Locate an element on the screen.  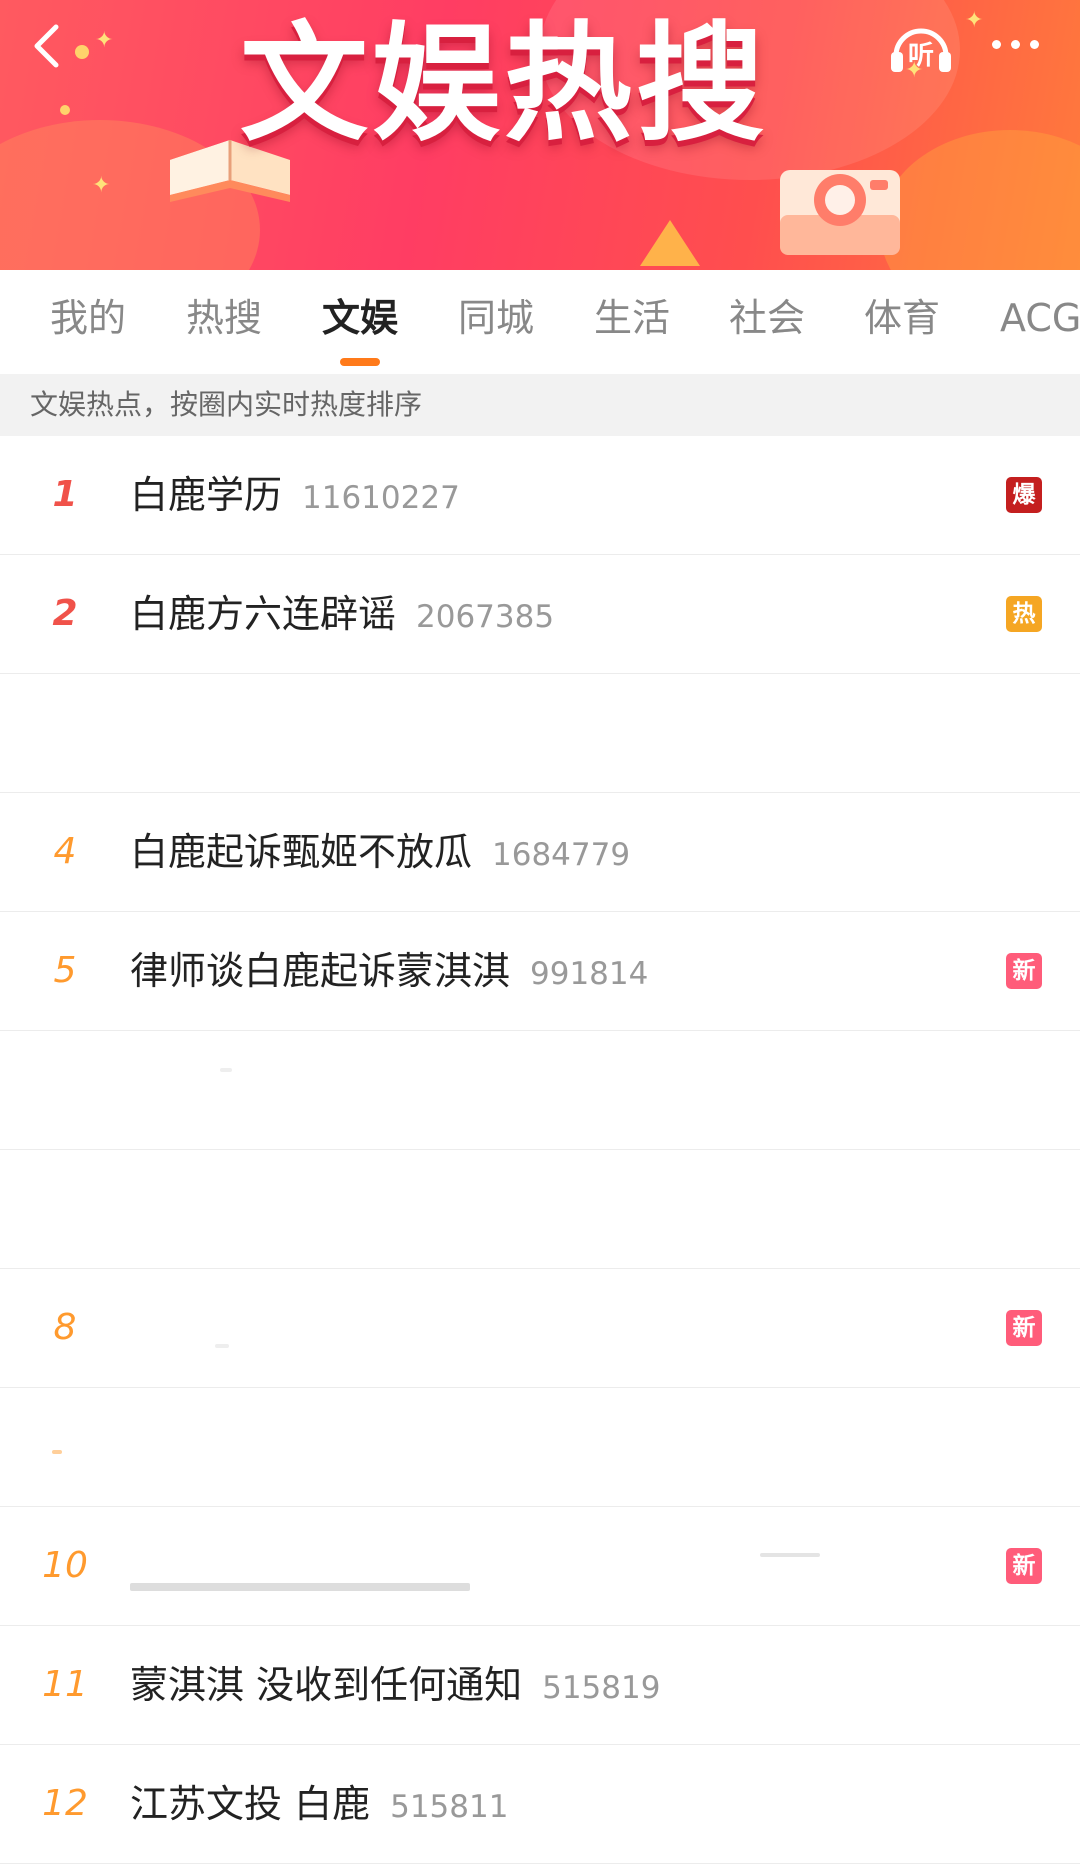
tab-label: 文娱 is located at coordinates (360, 318).